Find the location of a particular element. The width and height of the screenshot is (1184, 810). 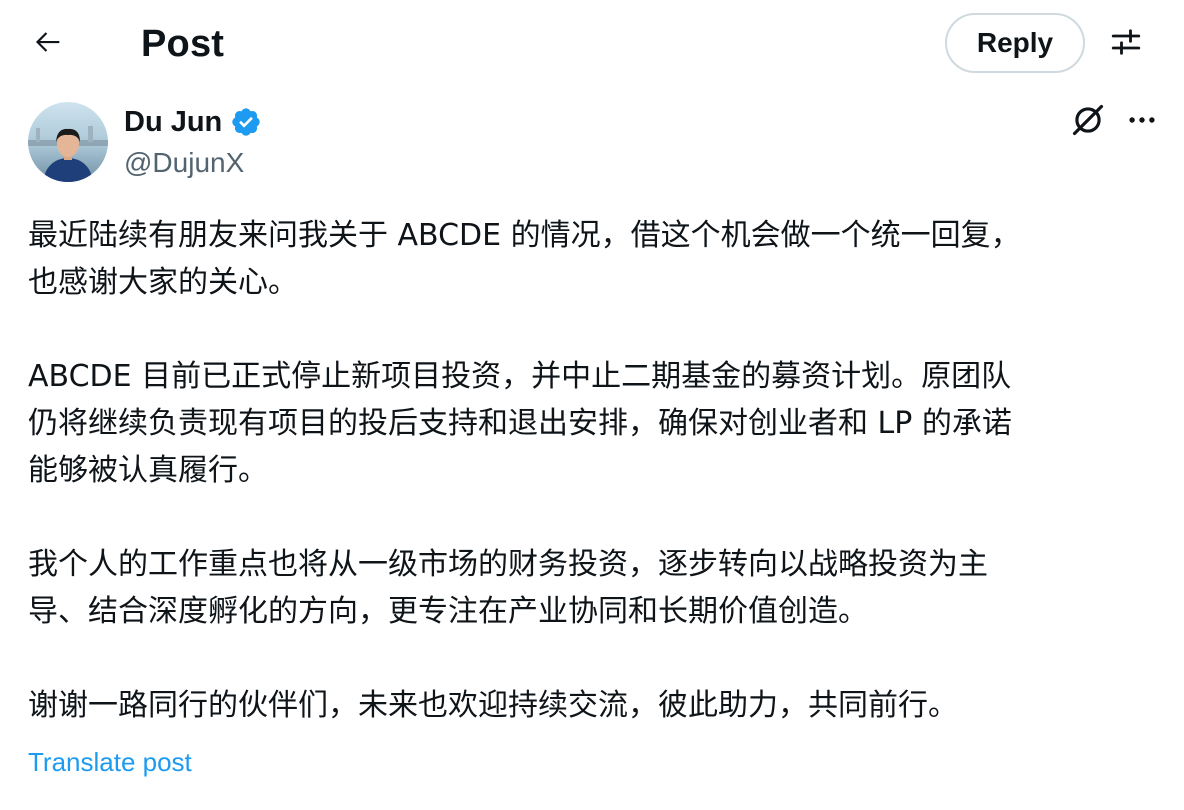

post-text-line: 仍将继续负责现有项目的投后支持和退出安排，确保对创业者和 LP 的承诺 is located at coordinates (520, 423).